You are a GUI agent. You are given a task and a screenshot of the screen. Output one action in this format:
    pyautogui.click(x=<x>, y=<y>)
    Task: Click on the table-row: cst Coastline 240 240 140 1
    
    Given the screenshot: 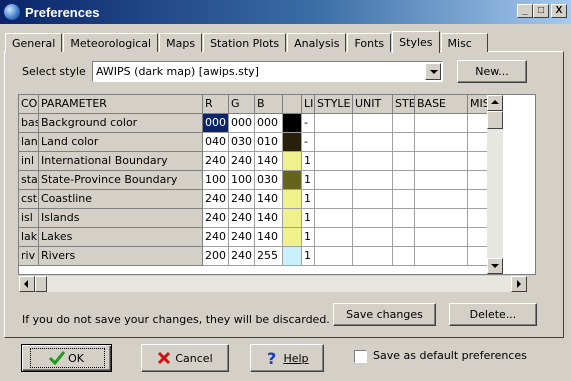 What is the action you would take?
    pyautogui.click(x=277, y=199)
    